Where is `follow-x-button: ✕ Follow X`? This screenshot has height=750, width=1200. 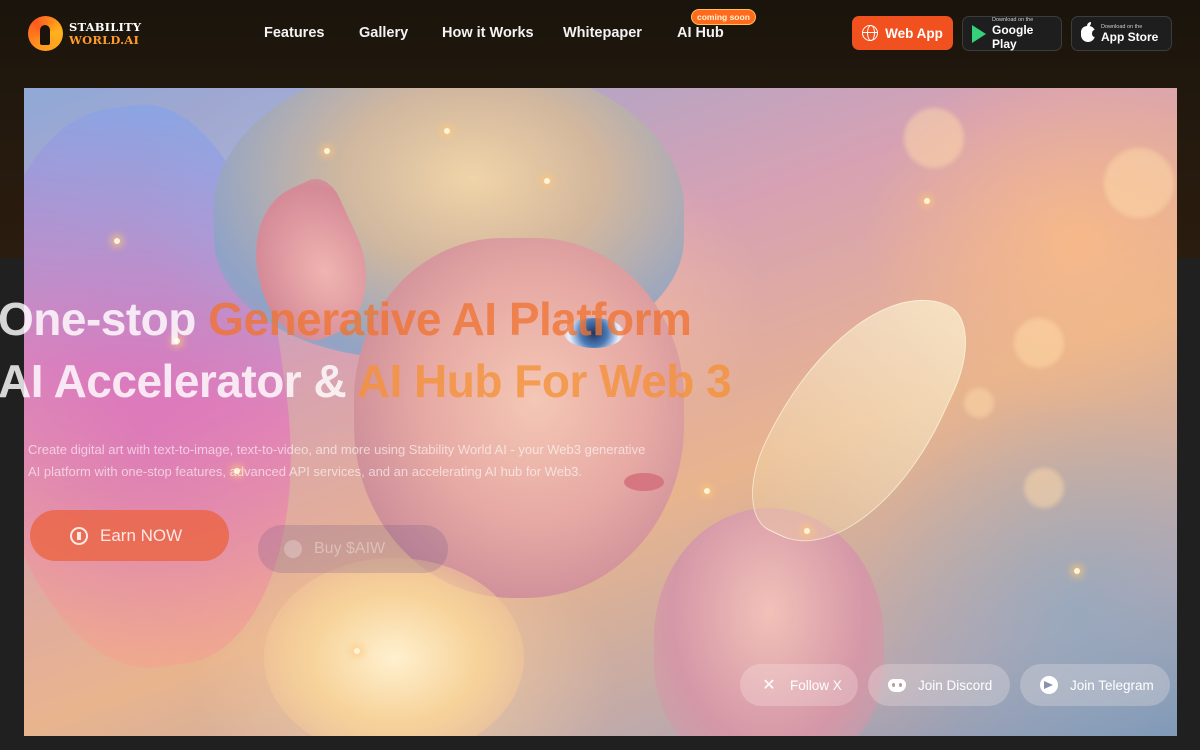
follow-x-button: ✕ Follow X is located at coordinates (799, 685).